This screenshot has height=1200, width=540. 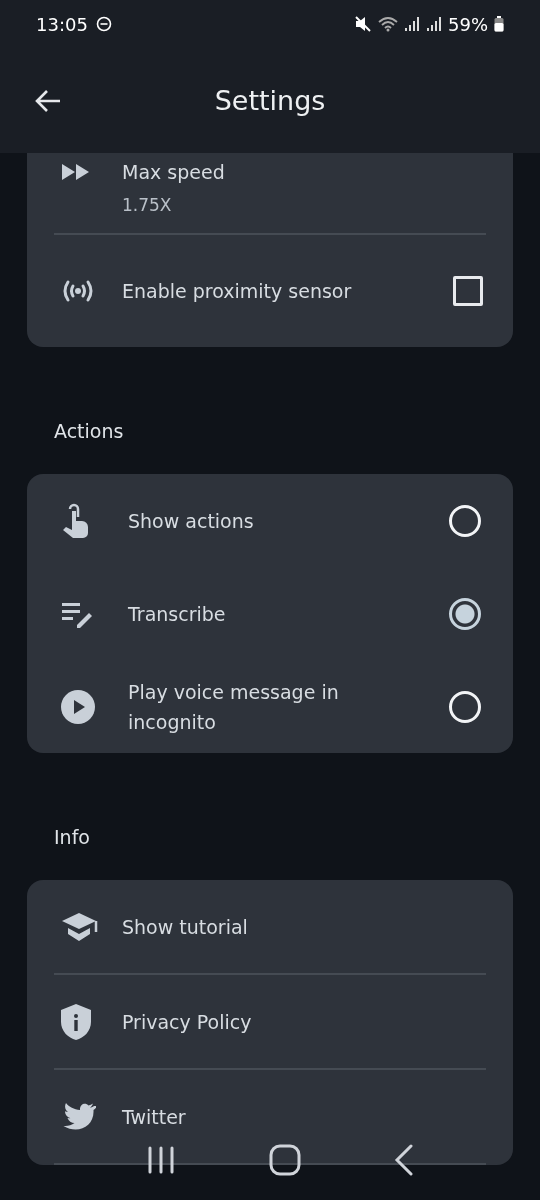 I want to click on settings-item: Play voice message in incognito, so click(x=270, y=706).